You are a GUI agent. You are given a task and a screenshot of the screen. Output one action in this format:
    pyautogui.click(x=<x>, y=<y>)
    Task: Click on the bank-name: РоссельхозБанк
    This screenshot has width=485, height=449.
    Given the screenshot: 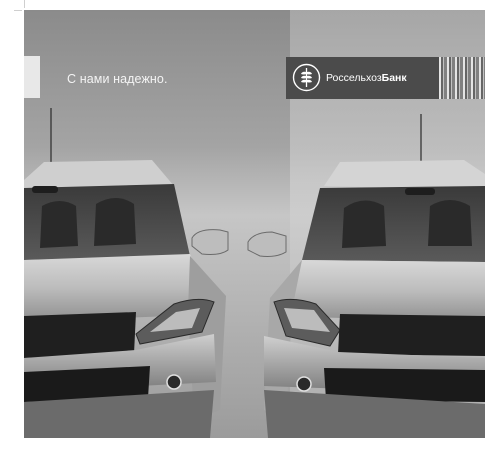 What is the action you would take?
    pyautogui.click(x=366, y=78)
    